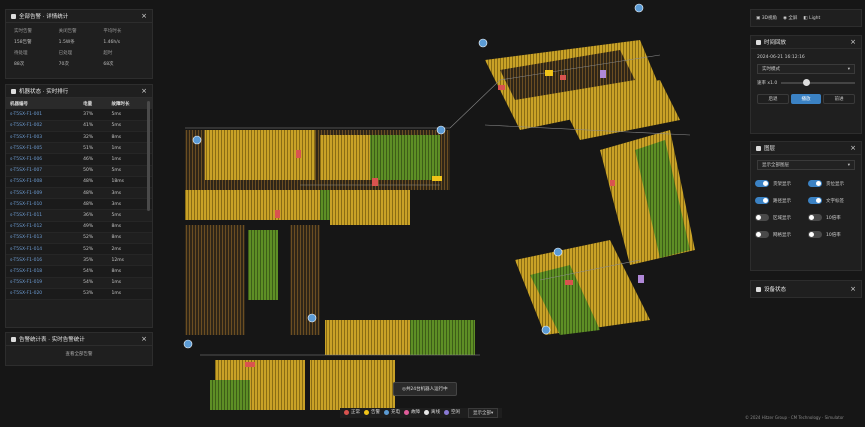 This screenshot has width=865, height=427. What do you see at coordinates (79, 351) in the screenshot?
I see `view-all-link: 查看全部告警` at bounding box center [79, 351].